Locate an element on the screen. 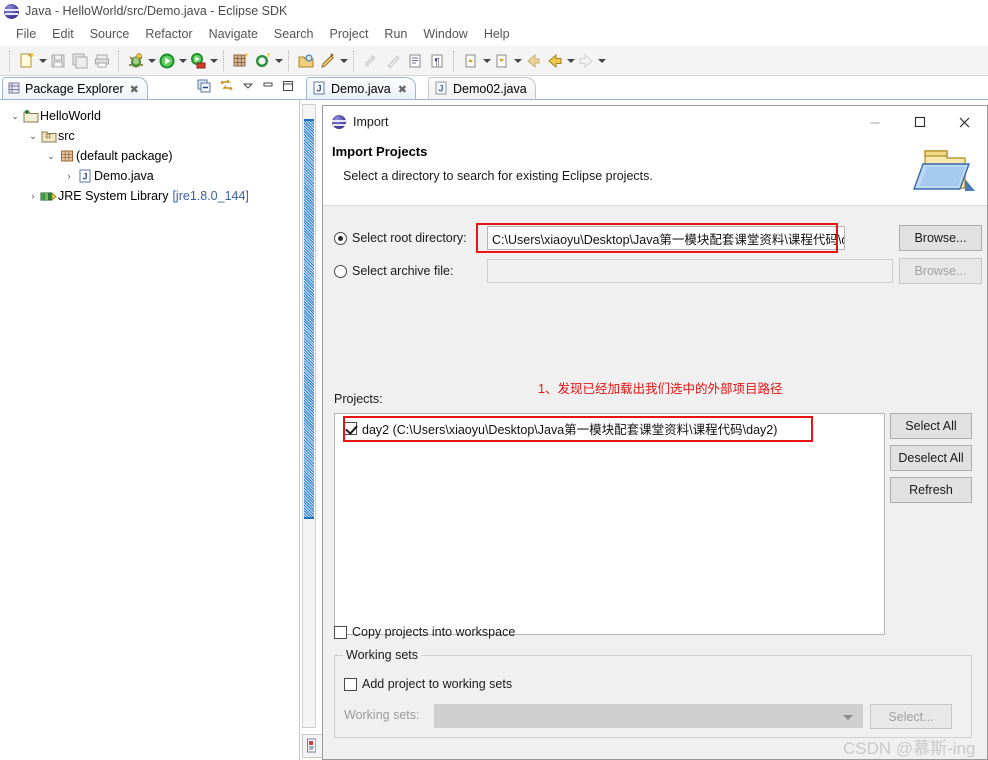  annotation-path-loaded: 1、发现已经加载出我们选中的外部项目路径 is located at coordinates (660, 389).